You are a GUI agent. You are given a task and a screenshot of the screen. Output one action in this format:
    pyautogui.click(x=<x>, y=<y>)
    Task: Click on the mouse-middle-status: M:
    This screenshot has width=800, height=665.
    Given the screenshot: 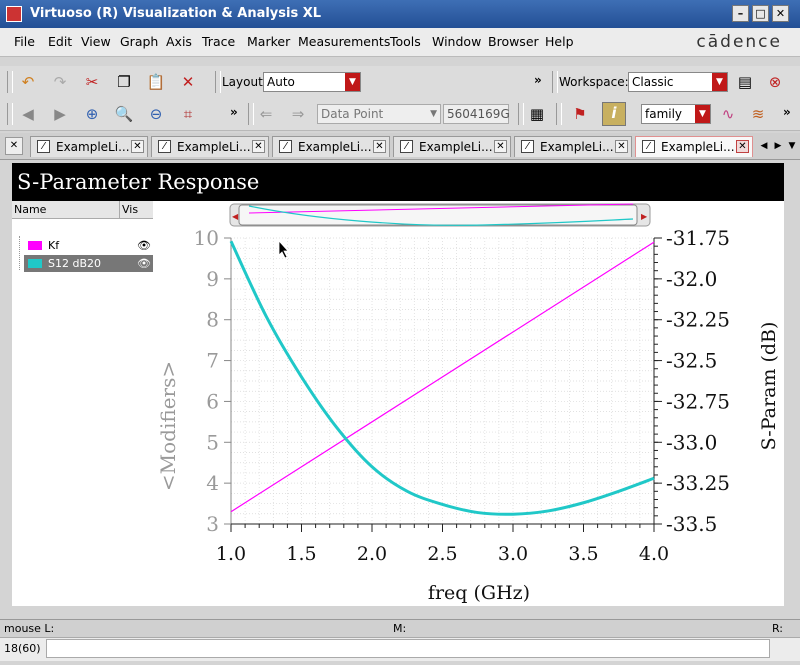 What is the action you would take?
    pyautogui.click(x=400, y=628)
    